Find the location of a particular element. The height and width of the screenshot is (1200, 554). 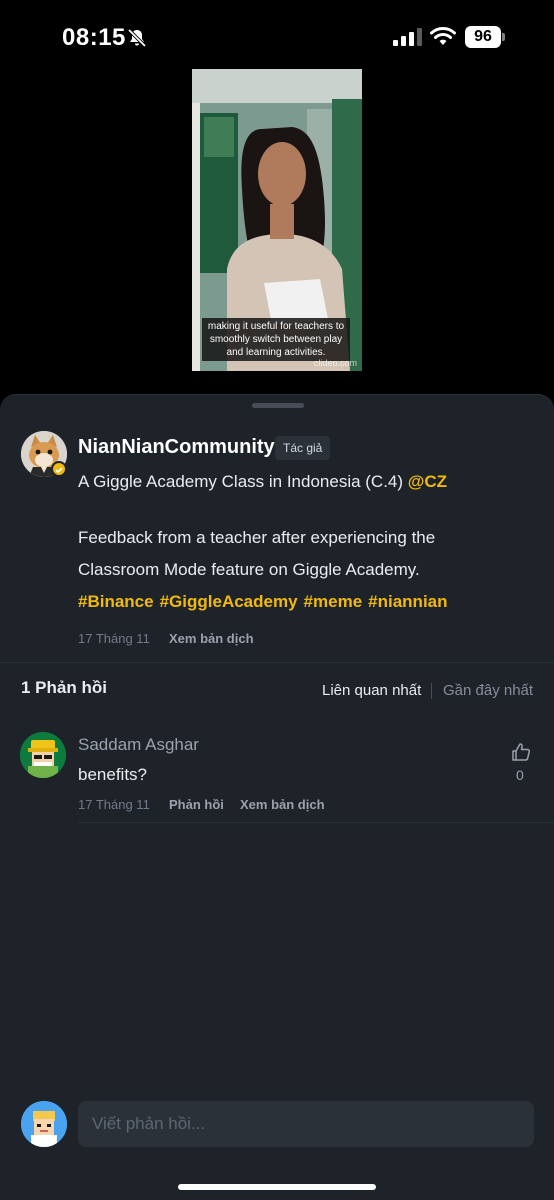

replies-count: 1 Phản hồi is located at coordinates (64, 687).